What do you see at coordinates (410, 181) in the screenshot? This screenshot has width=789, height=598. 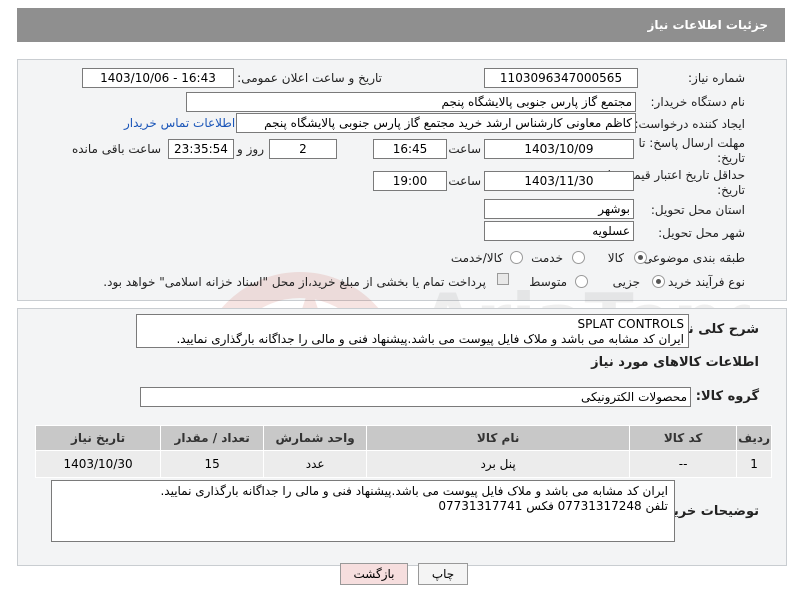 I see `price-time-field: 19:00` at bounding box center [410, 181].